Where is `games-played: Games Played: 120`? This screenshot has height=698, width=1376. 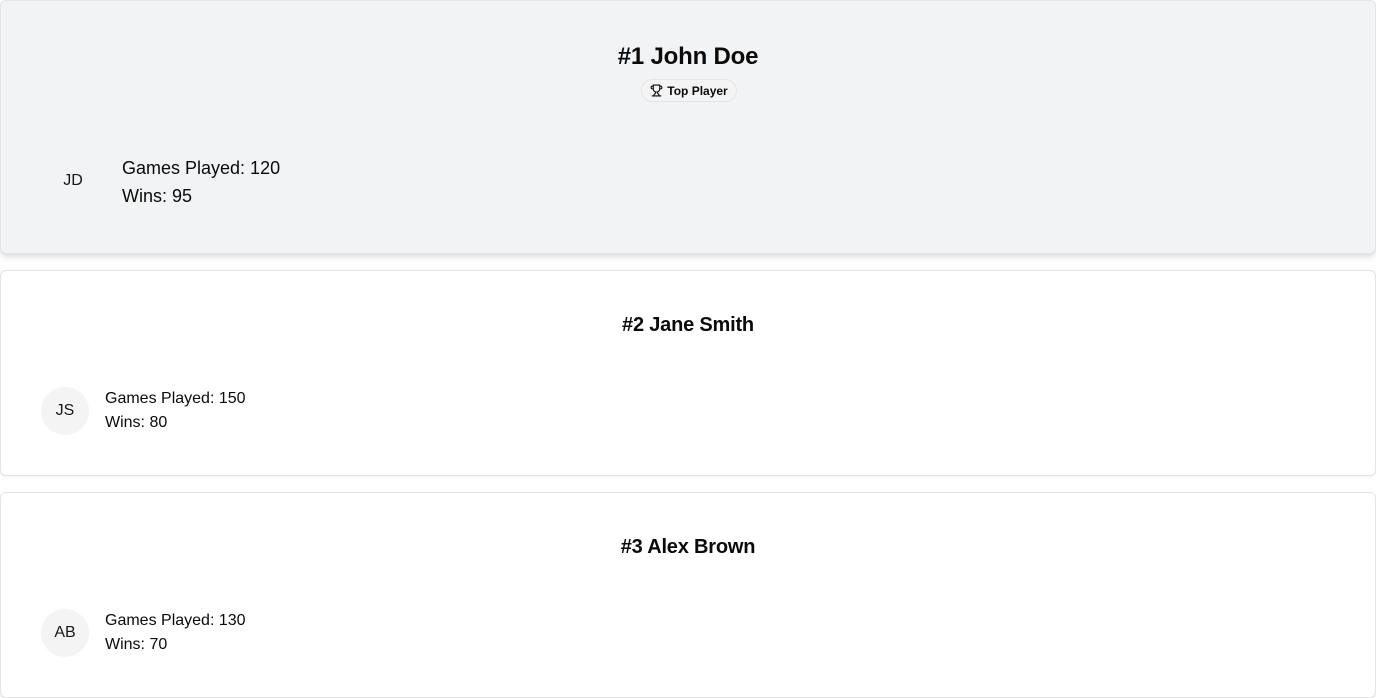 games-played: Games Played: 120 is located at coordinates (201, 168).